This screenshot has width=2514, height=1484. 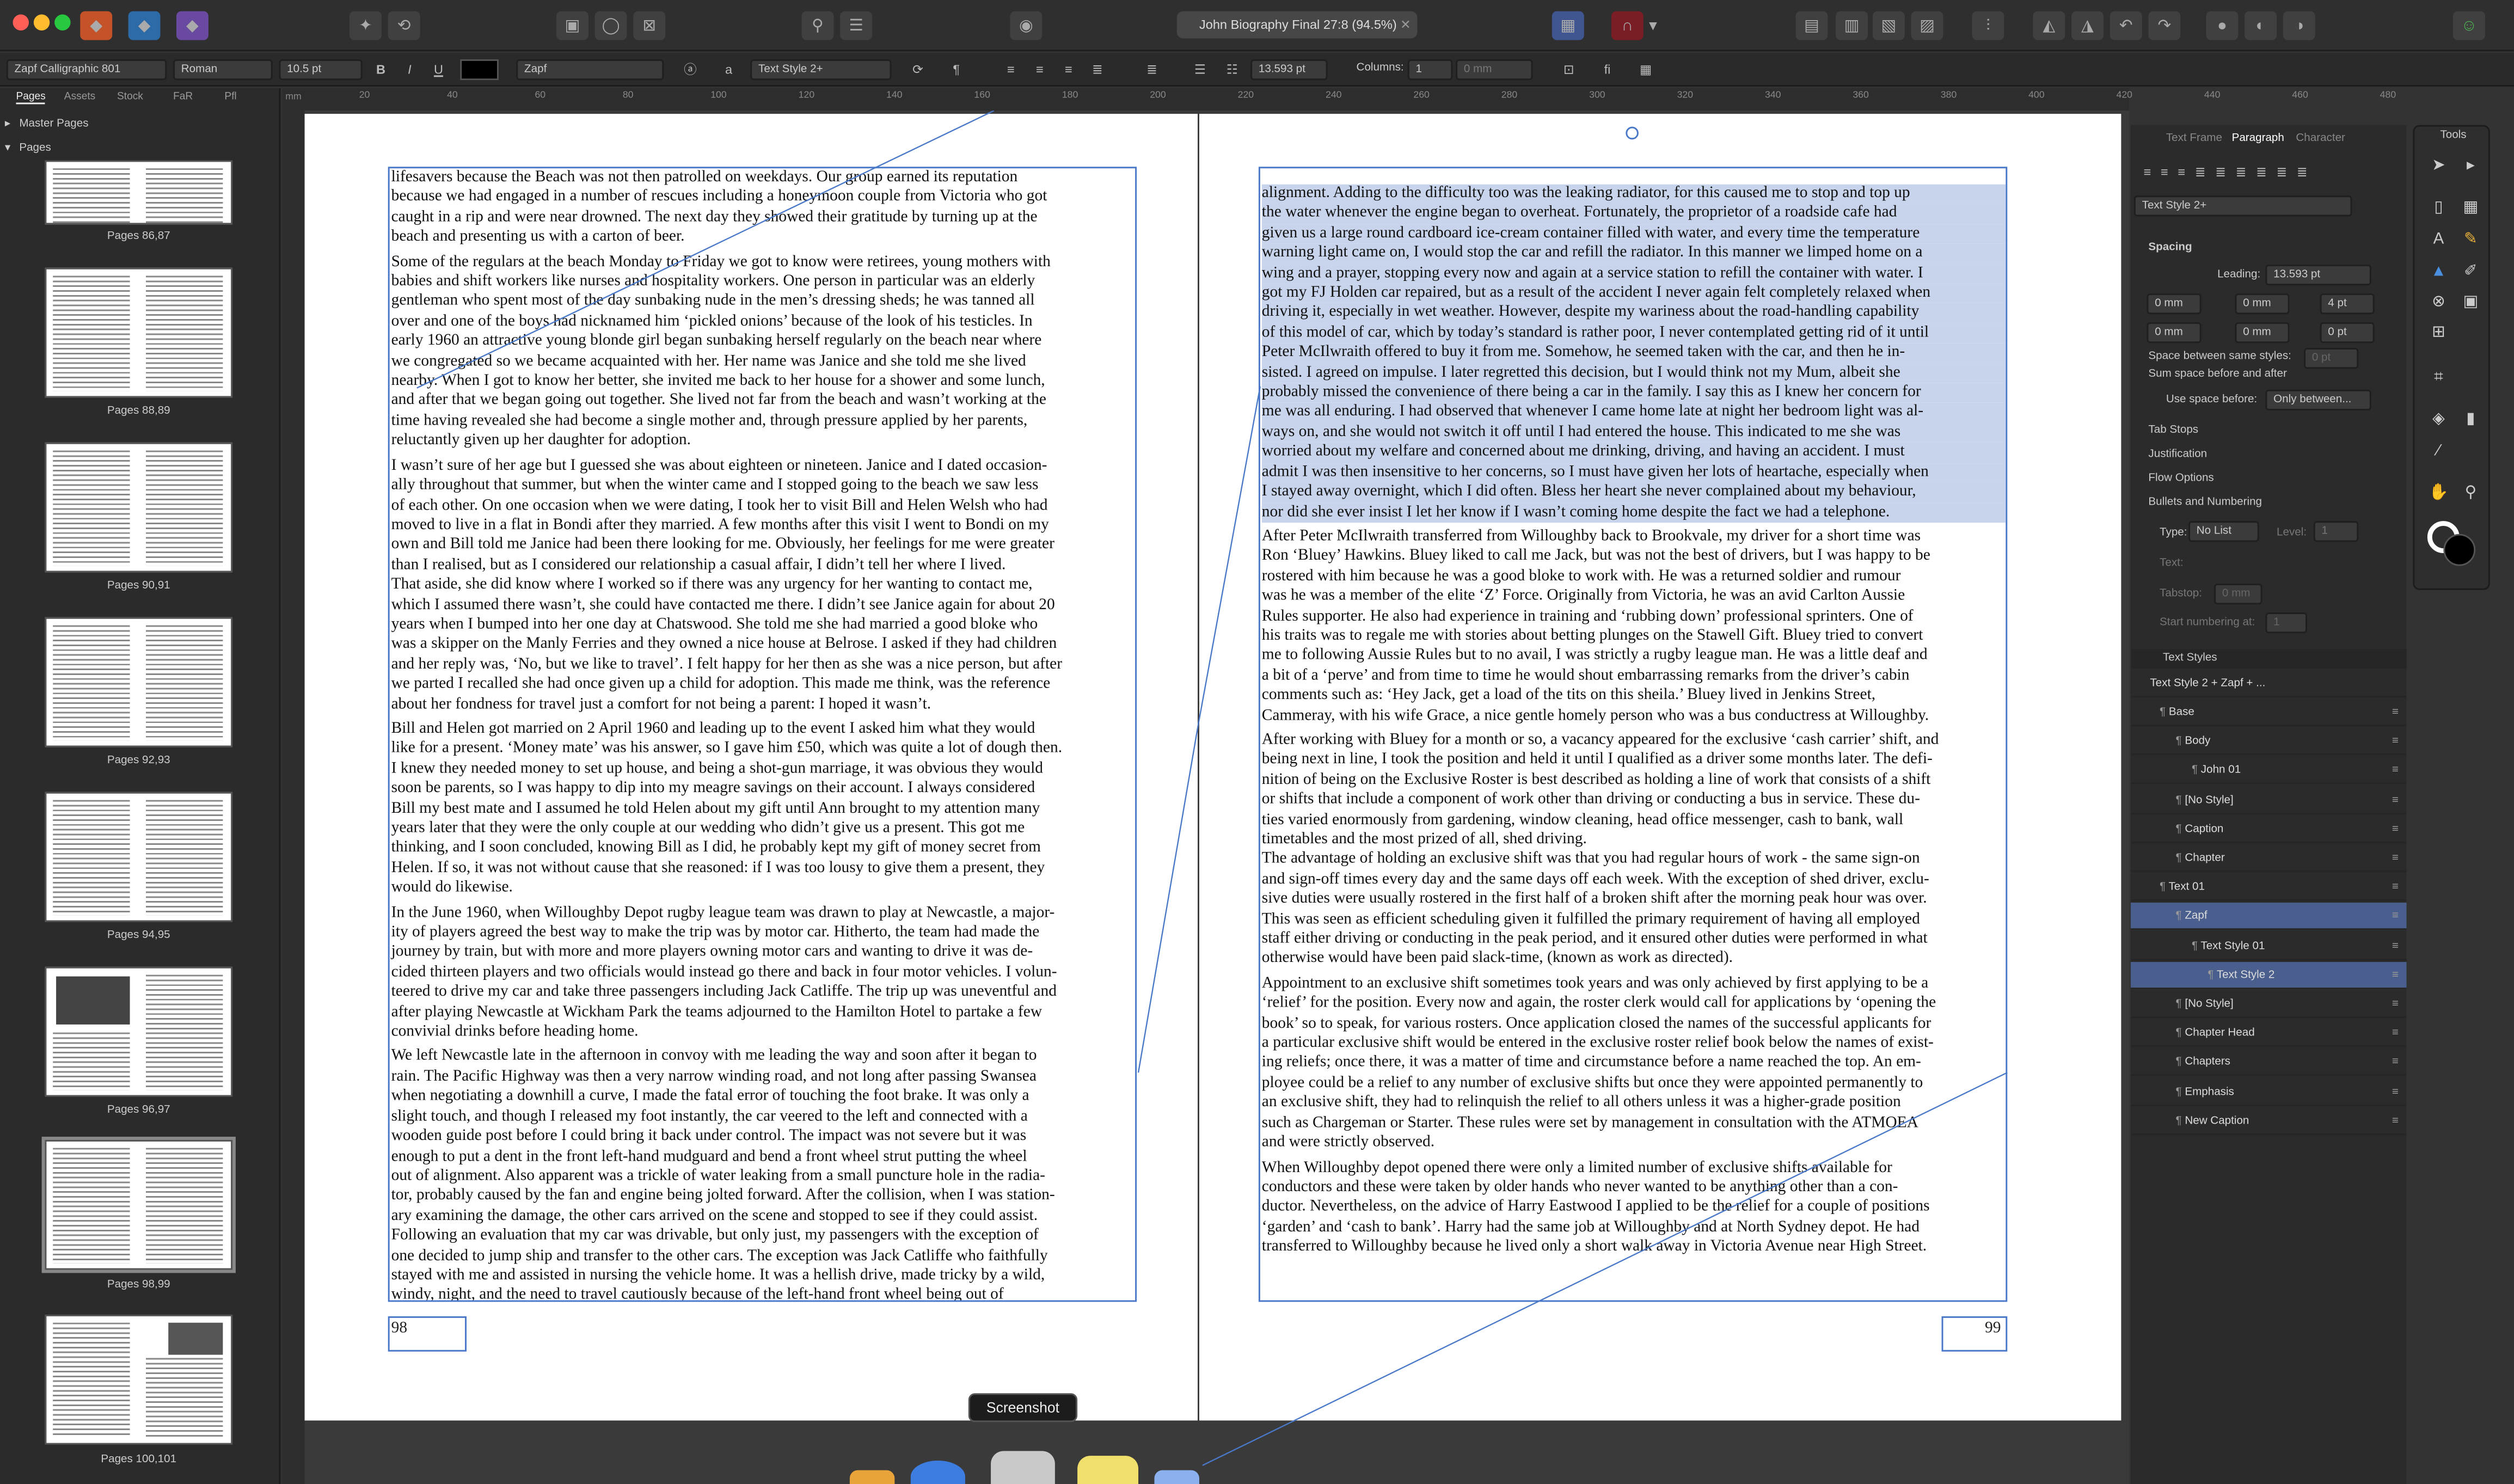 I want to click on designer-persona-icon: ◆, so click(x=145, y=25).